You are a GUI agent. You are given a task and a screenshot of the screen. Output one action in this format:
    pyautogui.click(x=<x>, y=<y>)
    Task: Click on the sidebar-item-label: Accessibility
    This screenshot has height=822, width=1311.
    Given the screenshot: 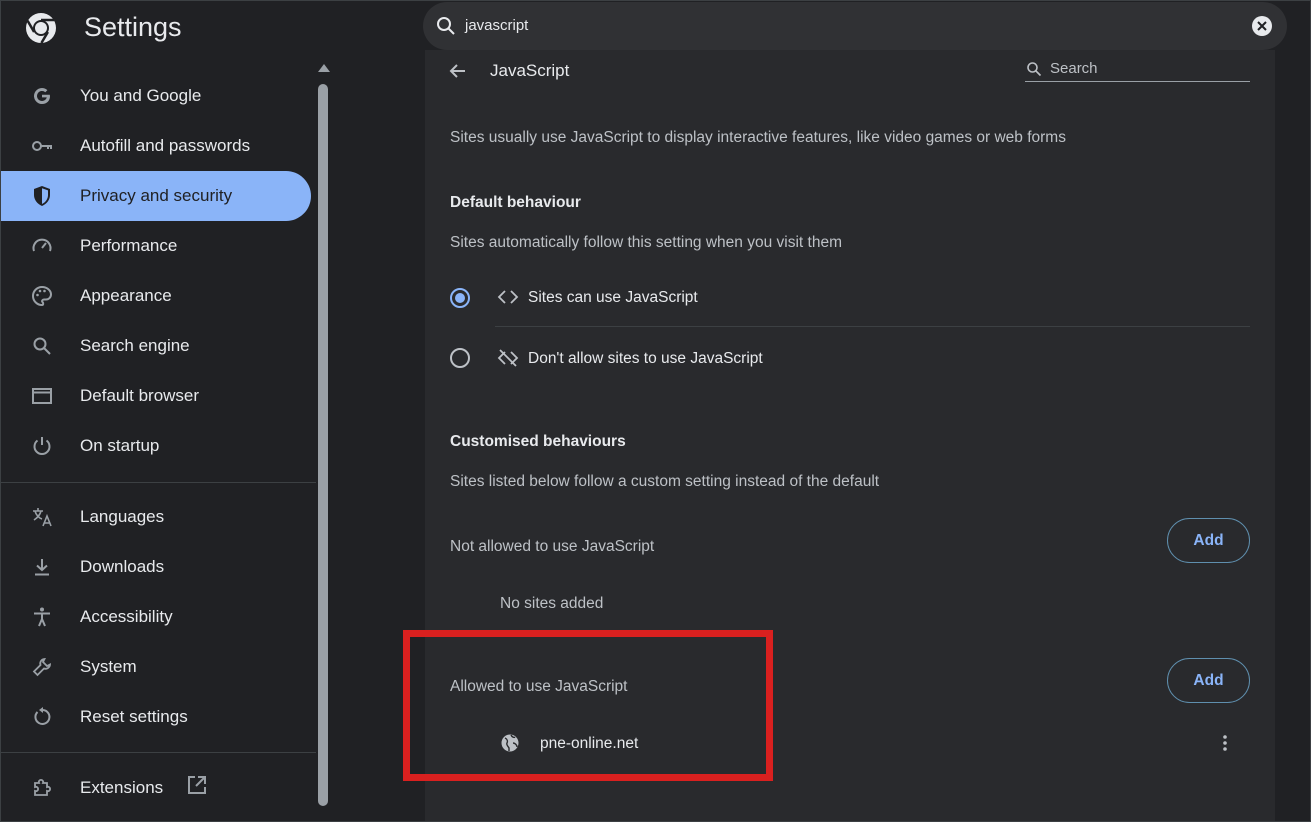 What is the action you would take?
    pyautogui.click(x=126, y=616)
    